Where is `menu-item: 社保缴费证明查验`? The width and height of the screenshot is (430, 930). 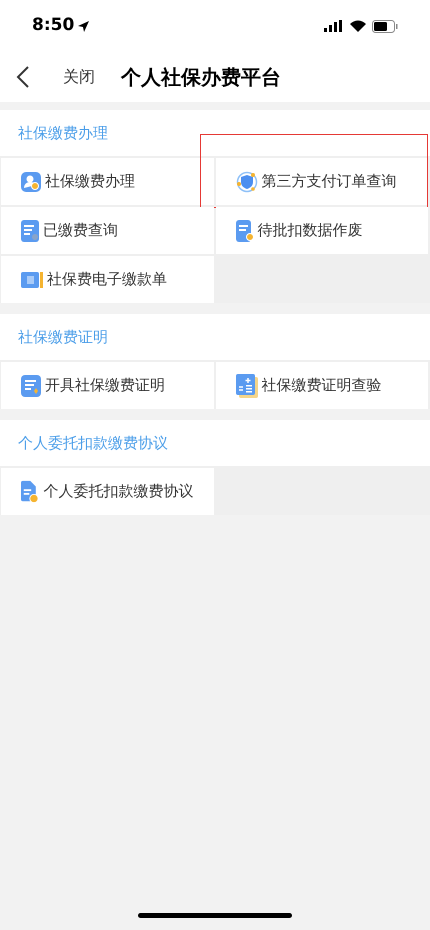 menu-item: 社保缴费证明查验 is located at coordinates (322, 385).